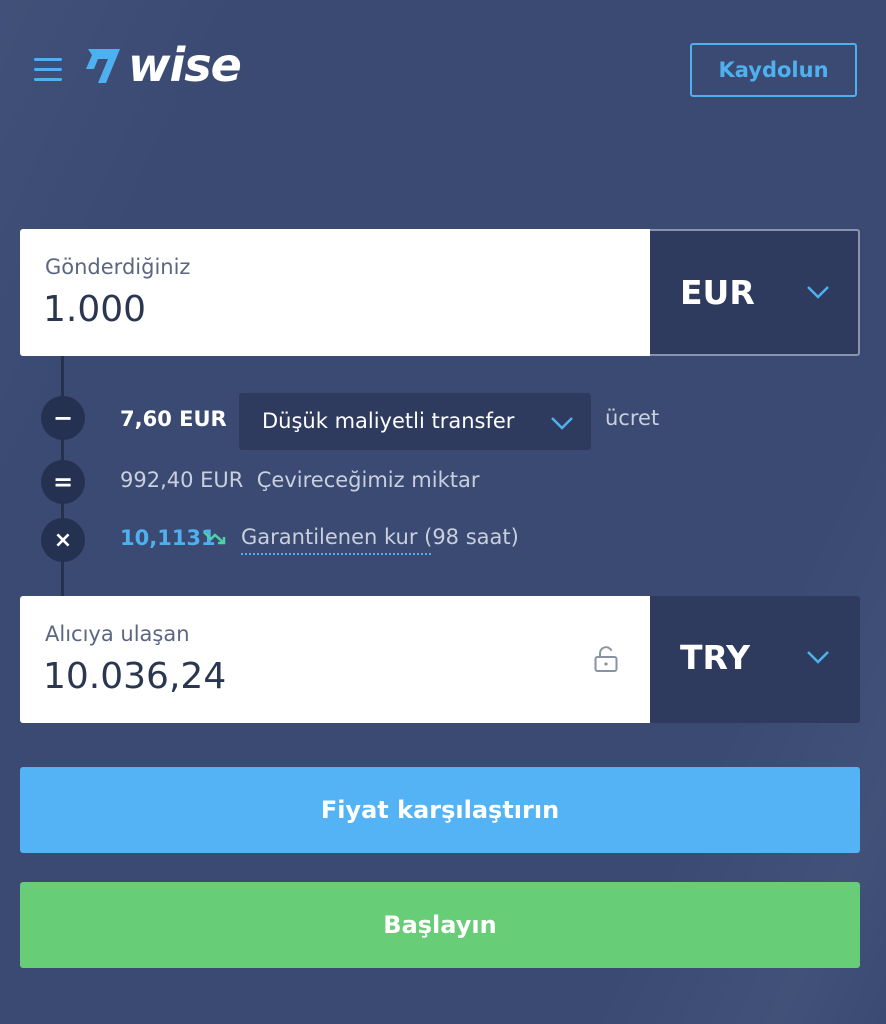 This screenshot has height=1024, width=886. I want to click on converted-amount-label: Çevireceğimiz miktar, so click(368, 480).